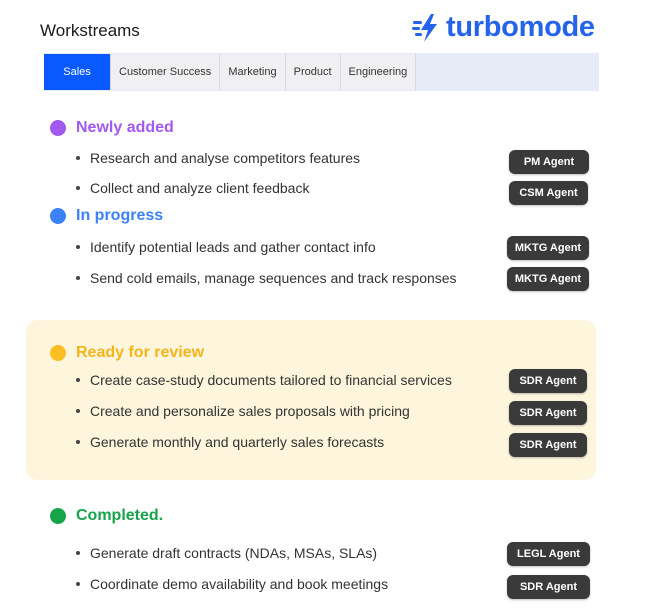 The height and width of the screenshot is (607, 650). I want to click on section-in-progress: In progress, so click(106, 216).